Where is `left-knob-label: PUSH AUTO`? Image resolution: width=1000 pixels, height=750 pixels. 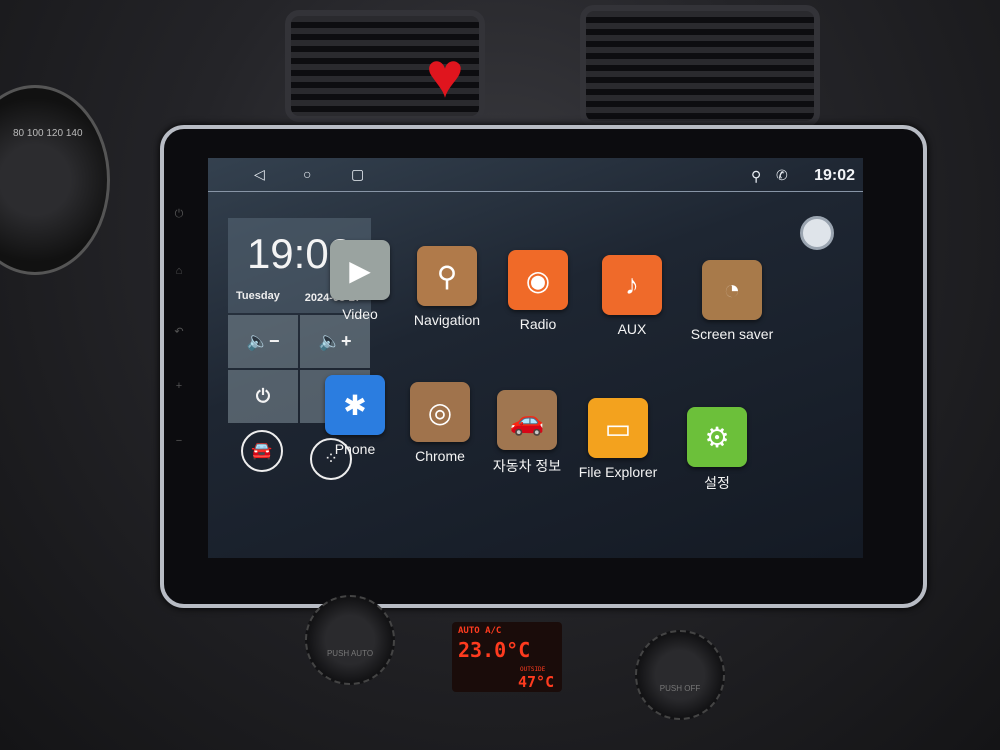 left-knob-label: PUSH AUTO is located at coordinates (350, 653).